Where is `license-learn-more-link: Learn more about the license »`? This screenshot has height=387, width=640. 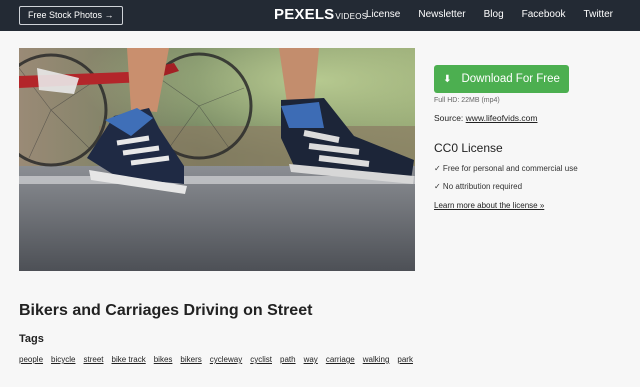 license-learn-more-link: Learn more about the license » is located at coordinates (529, 205).